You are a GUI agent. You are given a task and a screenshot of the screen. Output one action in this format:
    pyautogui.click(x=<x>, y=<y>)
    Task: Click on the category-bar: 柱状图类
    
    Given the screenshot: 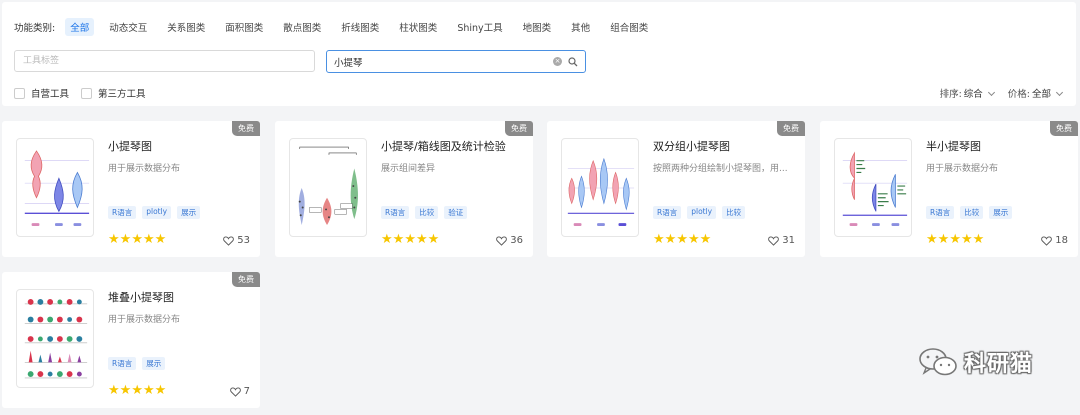 What is the action you would take?
    pyautogui.click(x=418, y=27)
    